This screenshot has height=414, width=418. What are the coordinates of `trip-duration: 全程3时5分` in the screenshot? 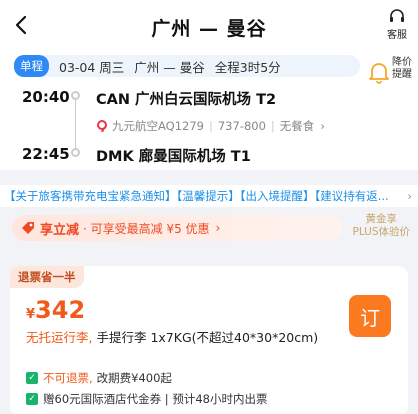 It's located at (247, 67).